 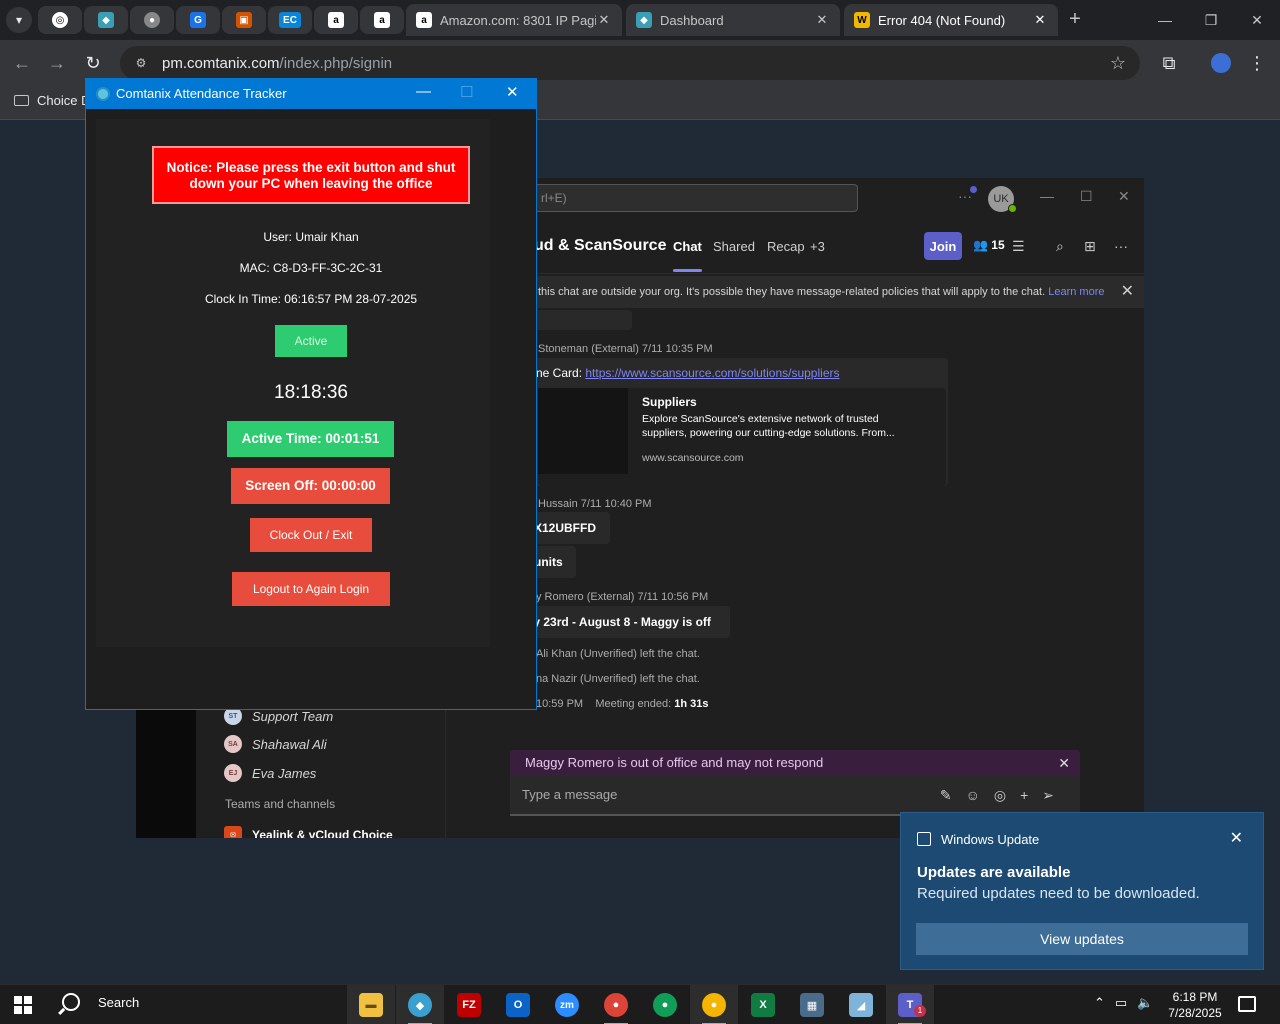 I want to click on search-label: Search, so click(x=119, y=1002).